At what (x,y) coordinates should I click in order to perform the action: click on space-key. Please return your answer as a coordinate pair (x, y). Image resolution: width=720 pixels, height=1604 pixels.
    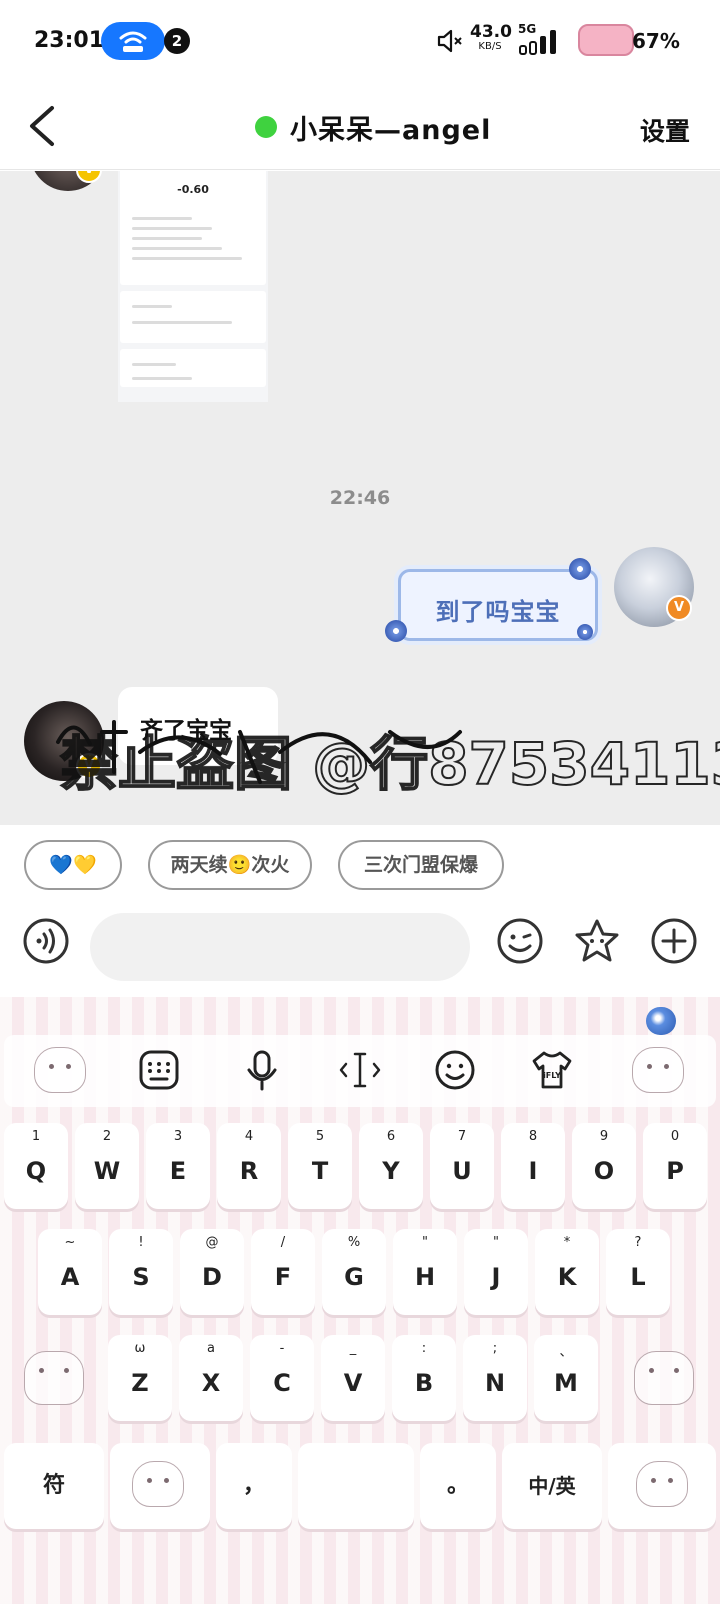
    Looking at the image, I should click on (356, 1486).